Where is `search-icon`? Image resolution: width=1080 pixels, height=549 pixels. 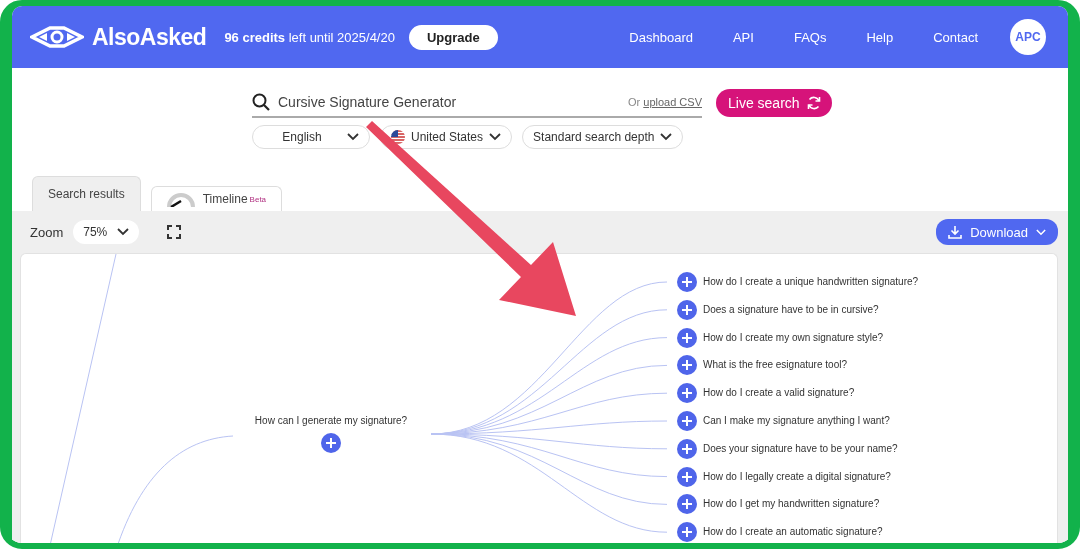 search-icon is located at coordinates (261, 101).